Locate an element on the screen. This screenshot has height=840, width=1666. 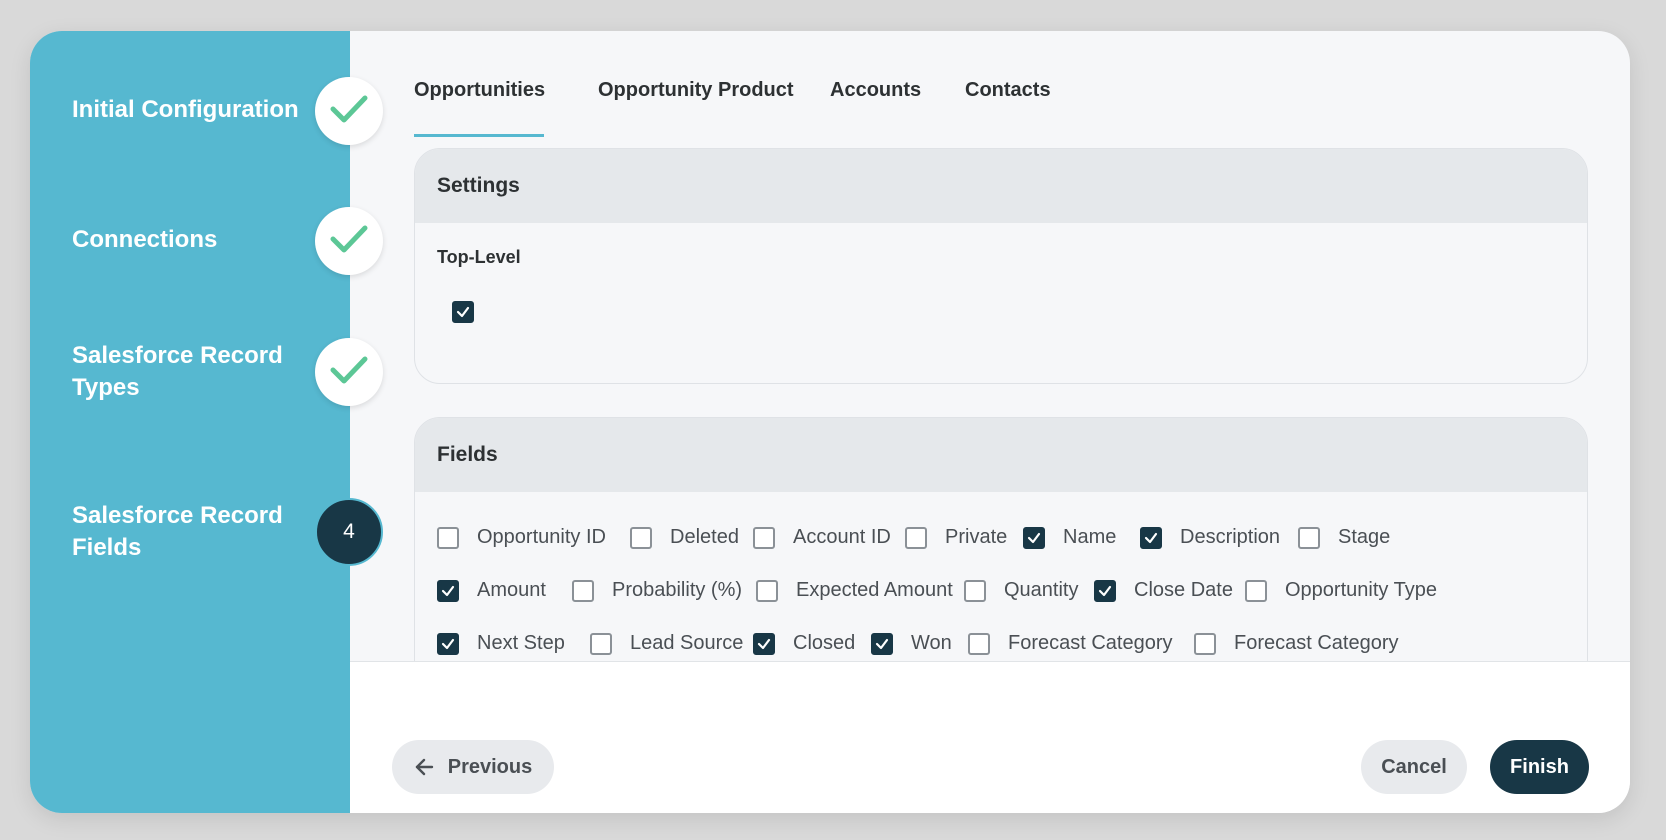
step-label-salesforce-record-types: Salesforce Record Types is located at coordinates (177, 371).